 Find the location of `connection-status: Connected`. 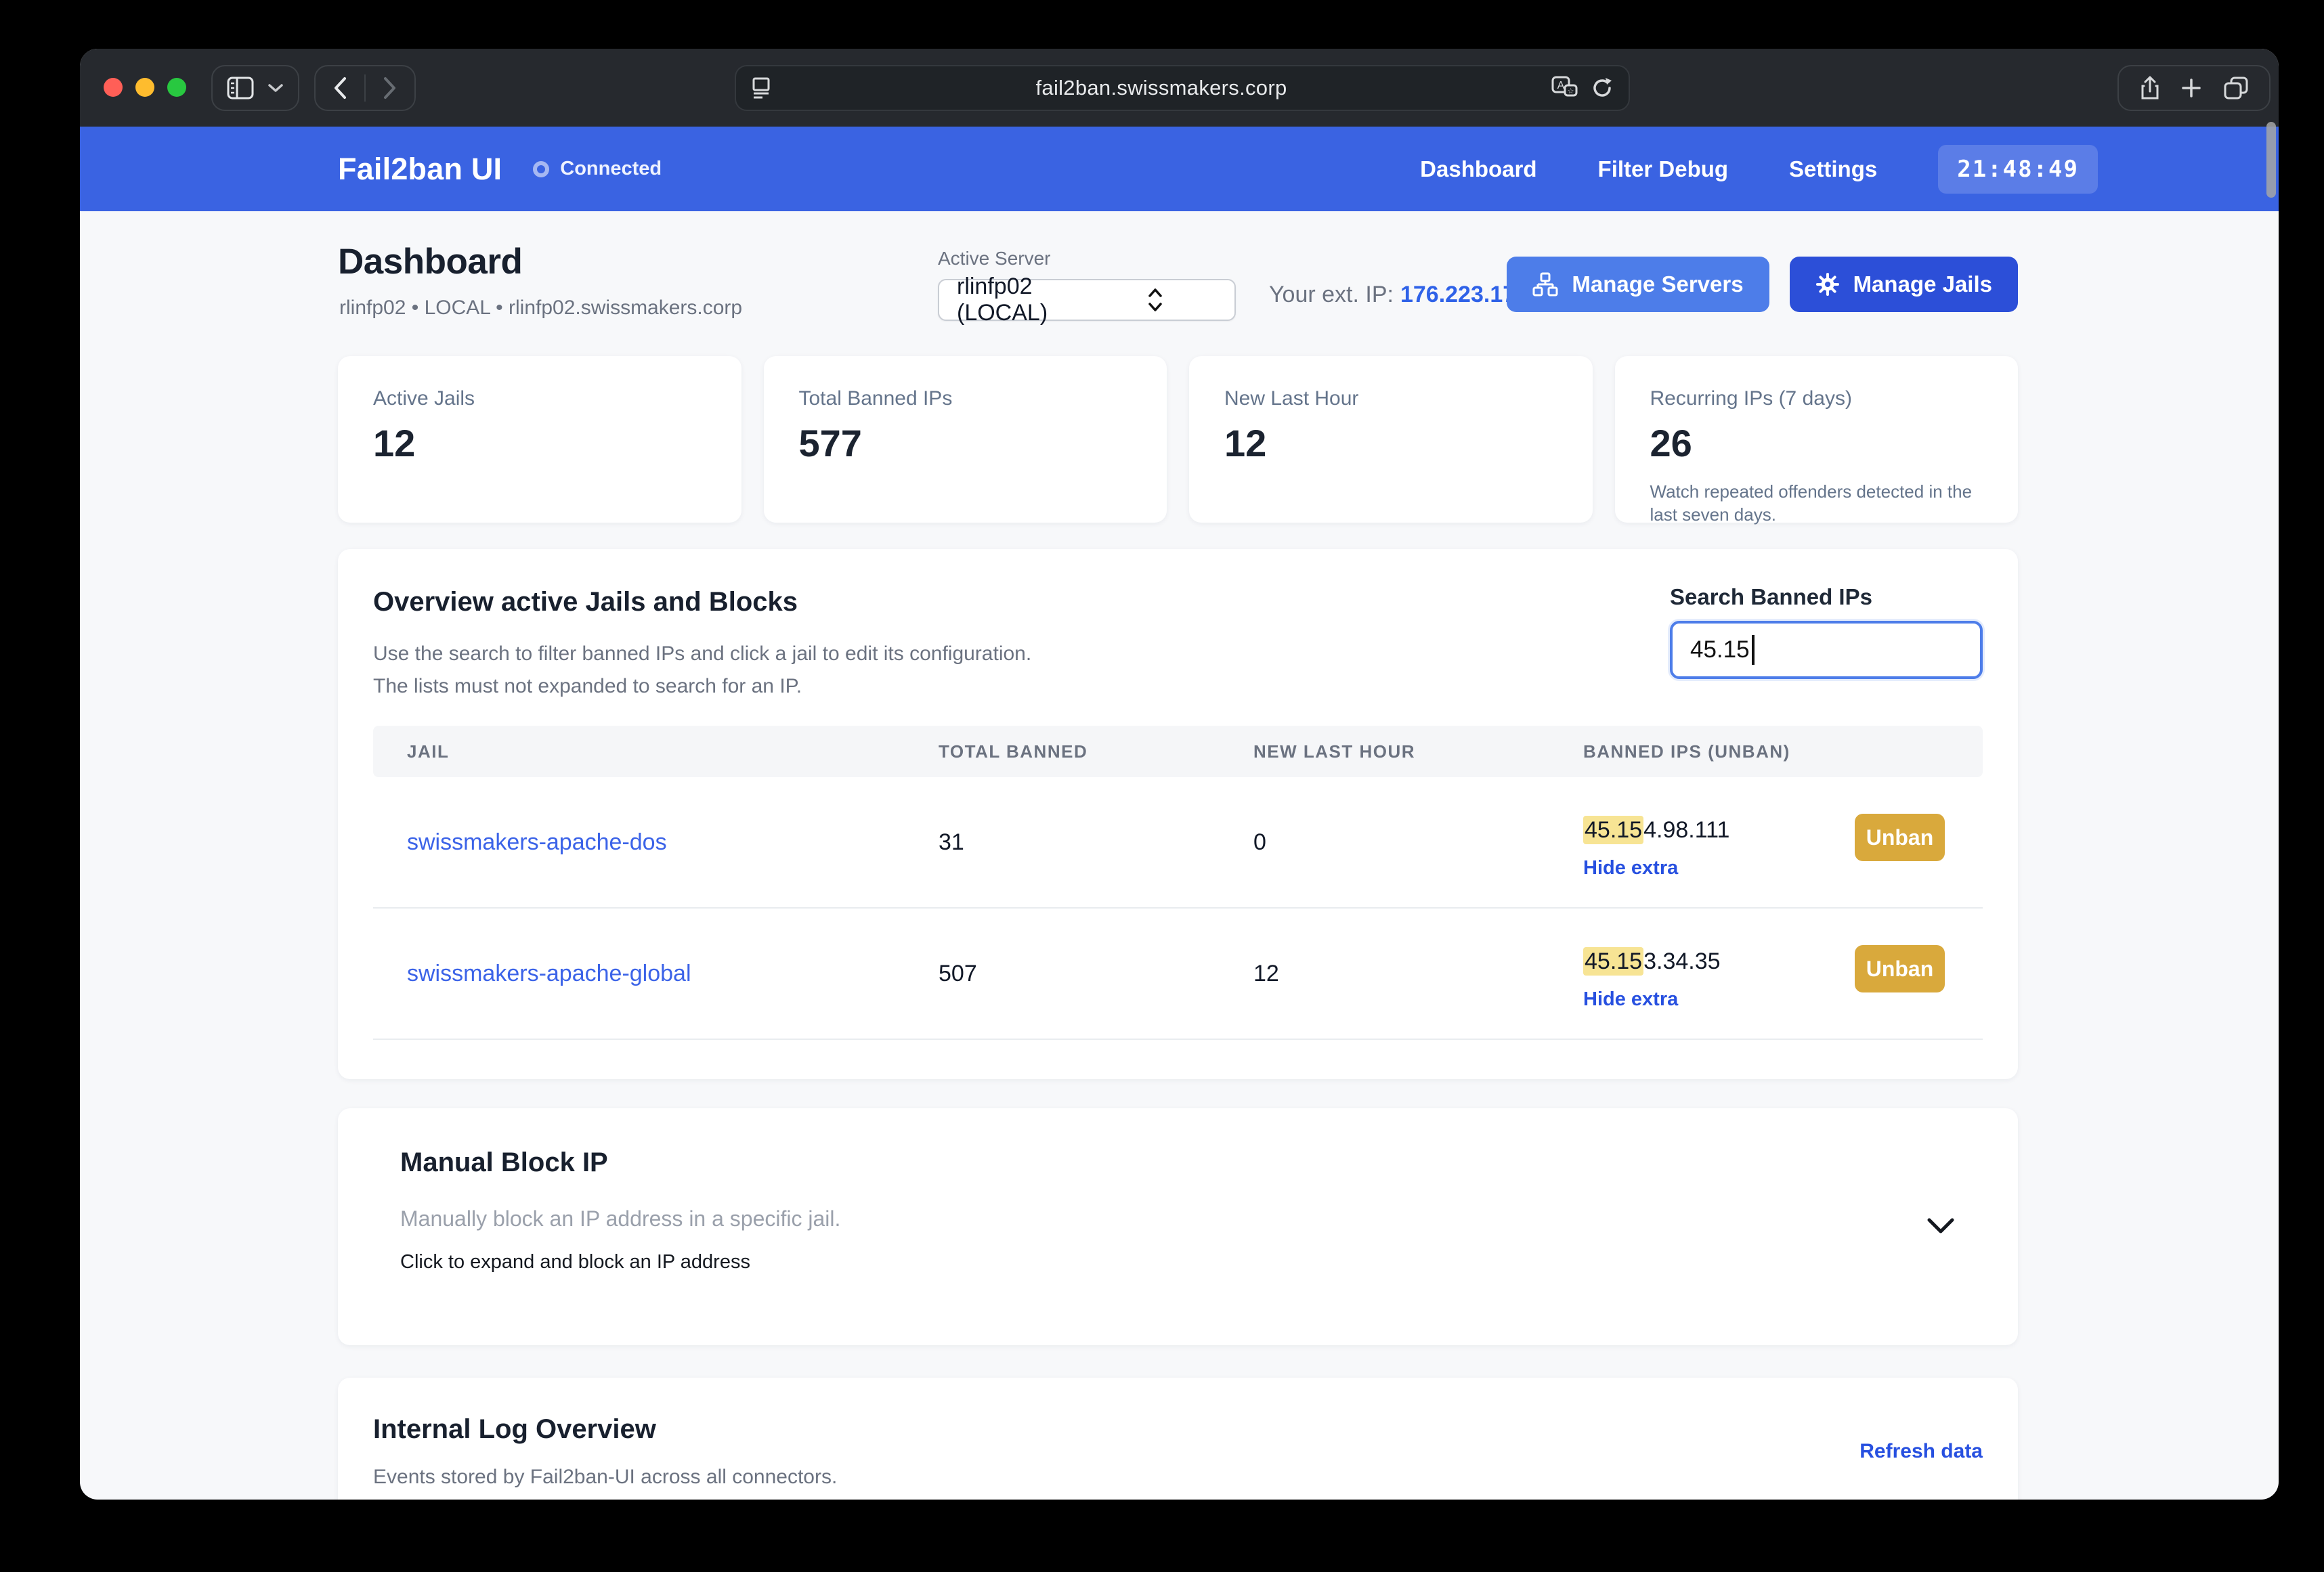

connection-status: Connected is located at coordinates (597, 169).